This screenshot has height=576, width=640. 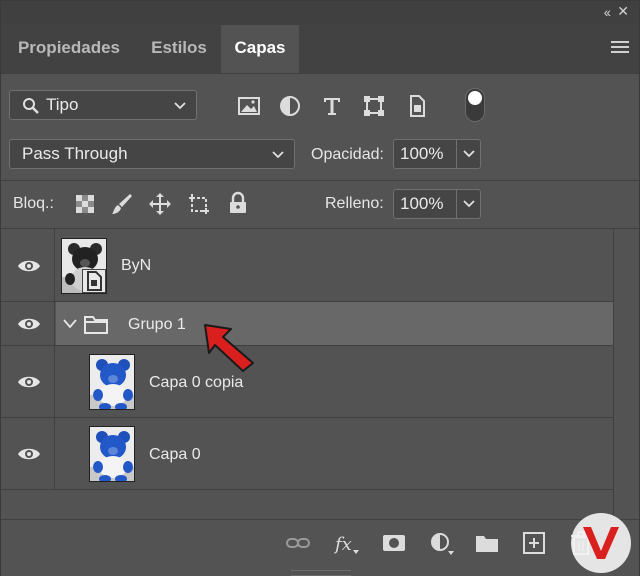 I want to click on lock-row: Bloq.: Relleno: 100%, so click(x=320, y=205).